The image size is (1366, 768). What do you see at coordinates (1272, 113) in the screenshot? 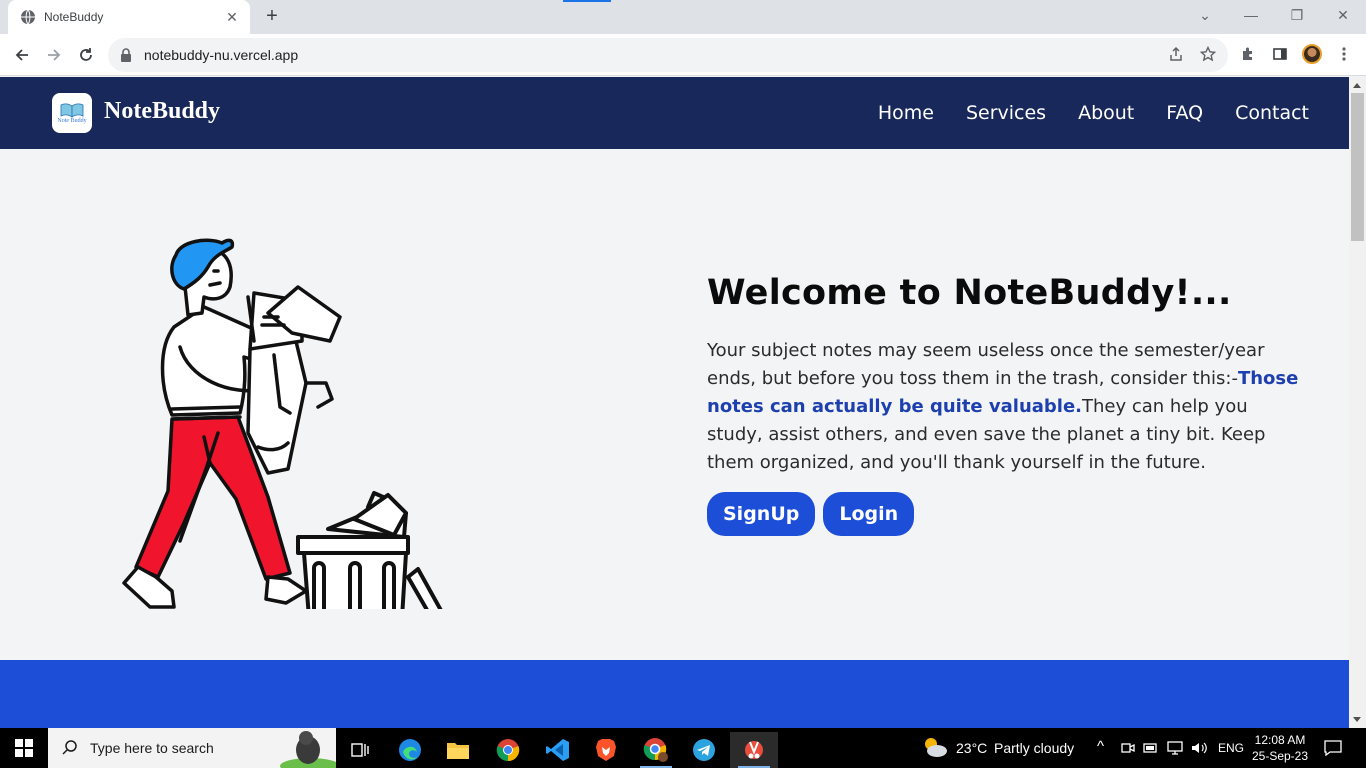
I see `nav-link-contact: Contact` at bounding box center [1272, 113].